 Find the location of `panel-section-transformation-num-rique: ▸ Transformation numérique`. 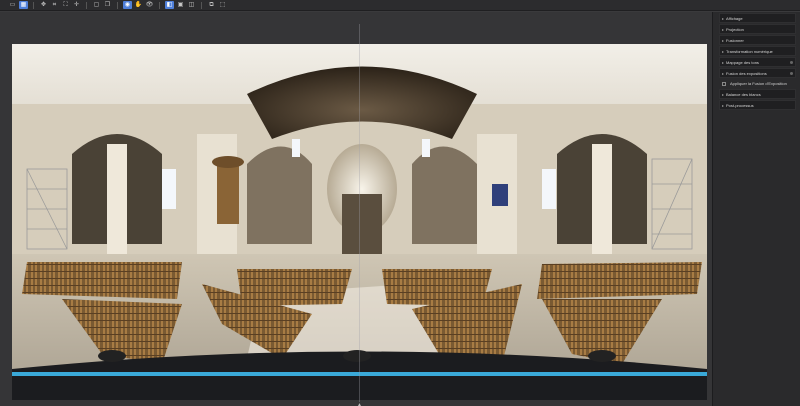

panel-section-transformation-num-rique: ▸ Transformation numérique is located at coordinates (757, 51).